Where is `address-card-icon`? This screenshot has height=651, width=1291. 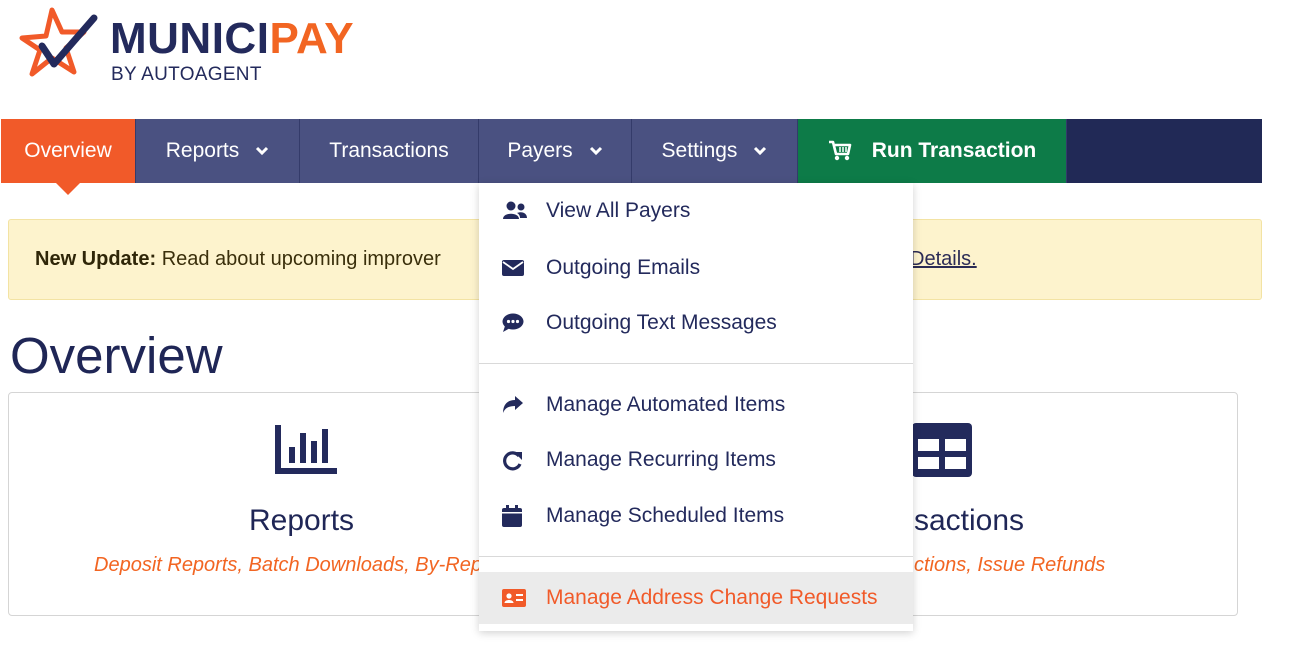
address-card-icon is located at coordinates (520, 598).